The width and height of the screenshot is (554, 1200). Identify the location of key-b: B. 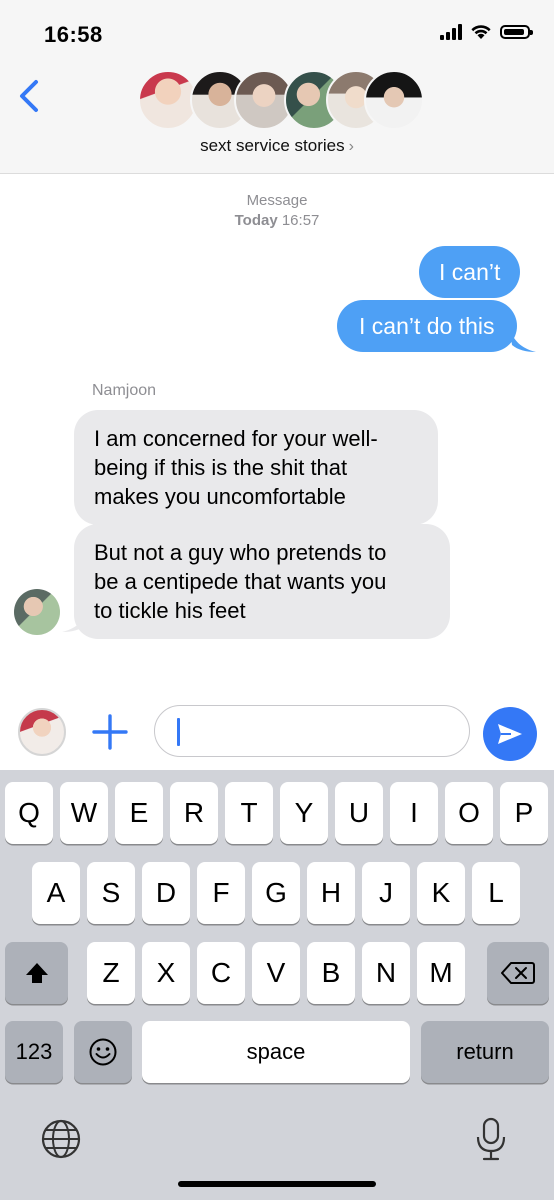
(331, 973).